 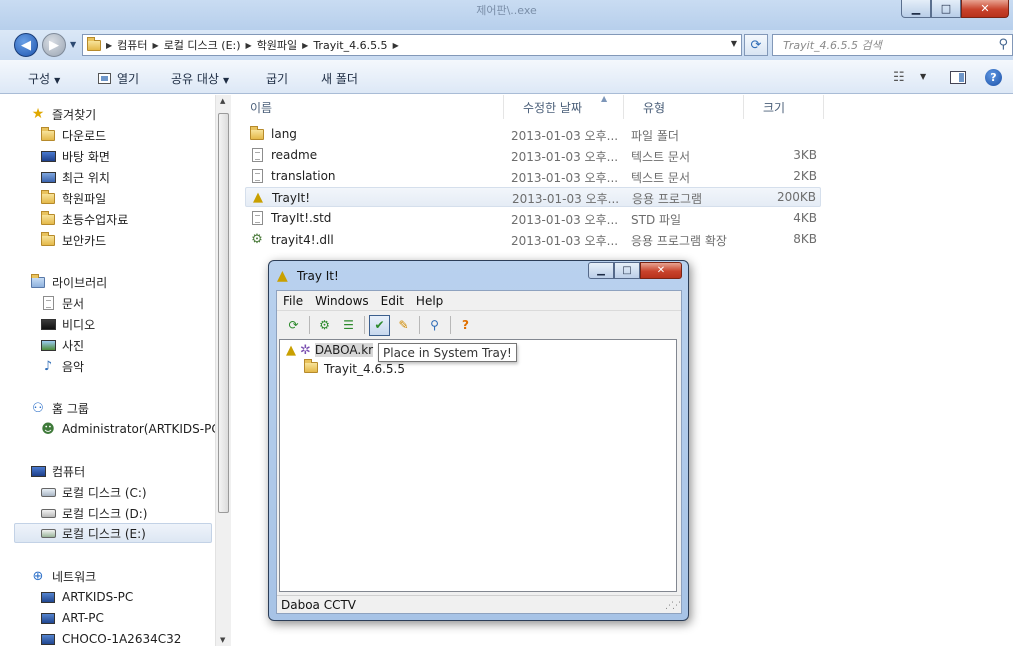 I want to click on nav-item-choco-pc: CHOCO-1A2634C32, so click(x=110, y=639).